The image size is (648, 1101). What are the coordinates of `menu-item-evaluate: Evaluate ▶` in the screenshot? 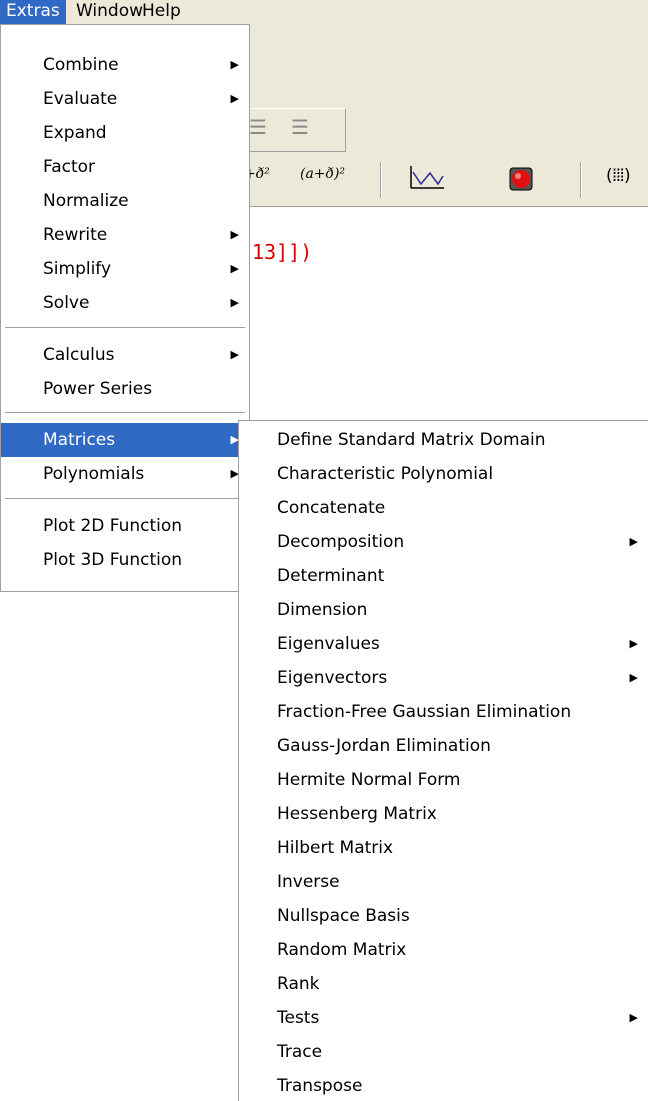 It's located at (125, 99).